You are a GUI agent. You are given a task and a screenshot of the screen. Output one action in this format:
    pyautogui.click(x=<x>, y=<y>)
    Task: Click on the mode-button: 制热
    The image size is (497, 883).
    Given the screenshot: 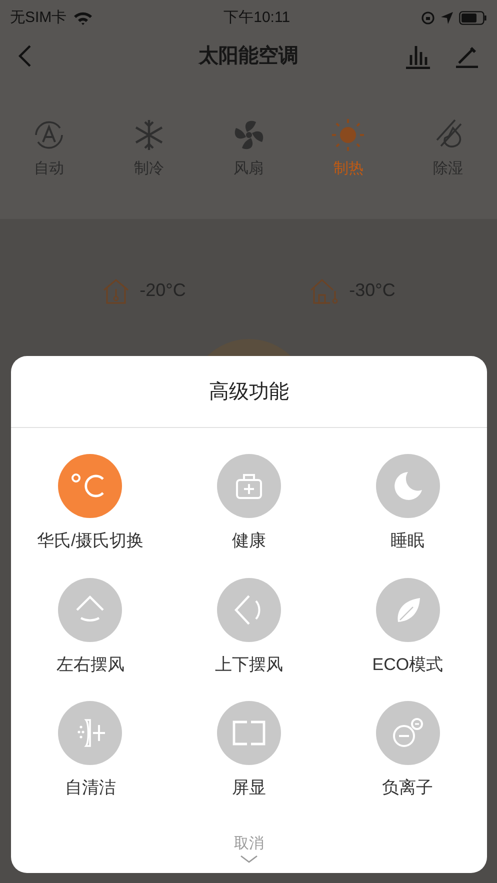 What is the action you would take?
    pyautogui.click(x=348, y=149)
    